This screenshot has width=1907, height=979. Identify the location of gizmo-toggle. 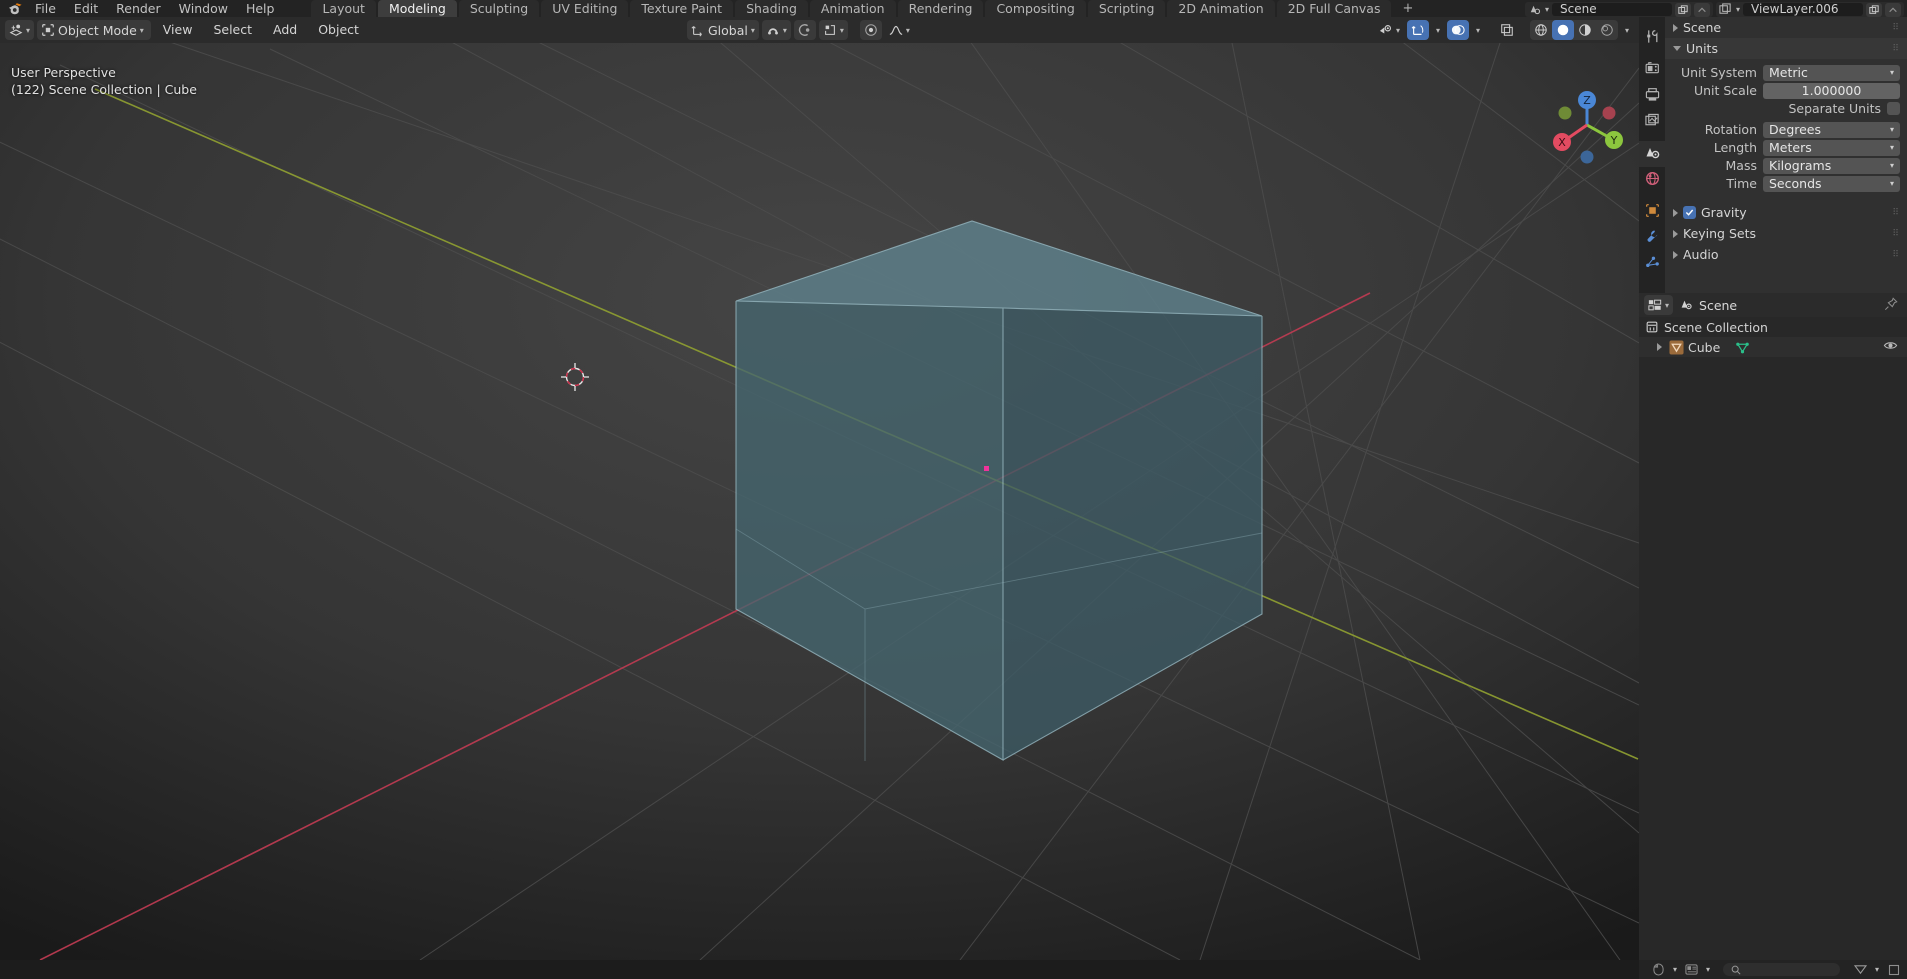
(1417, 30).